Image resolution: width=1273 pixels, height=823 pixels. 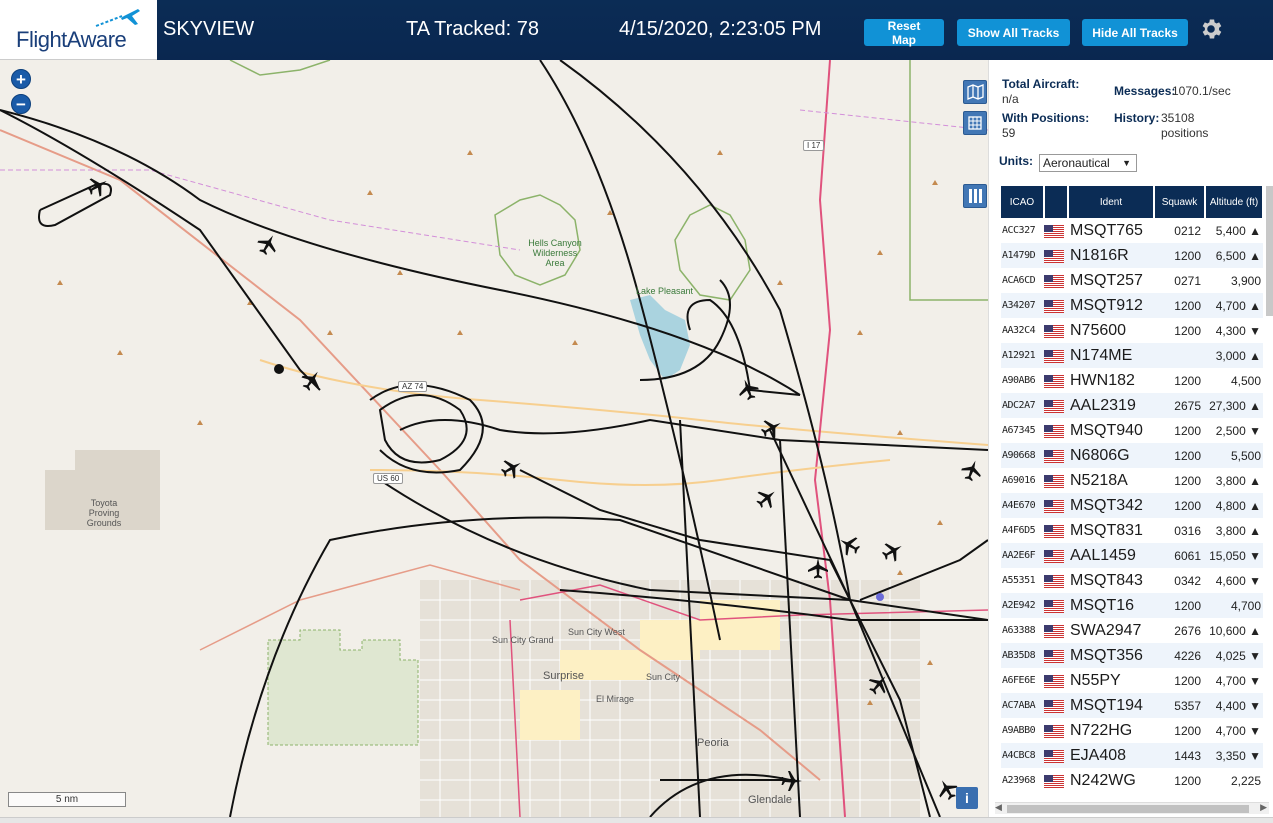 I want to click on map-layers-icon, so click(x=975, y=92).